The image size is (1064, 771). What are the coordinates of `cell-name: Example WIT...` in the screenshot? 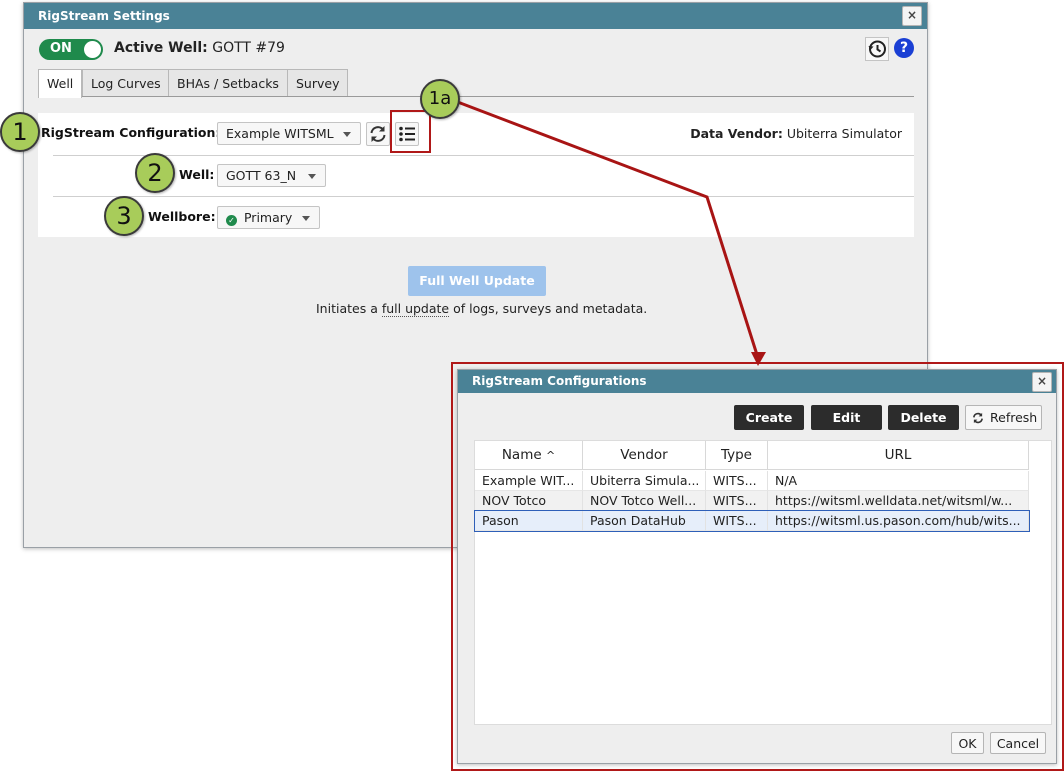 It's located at (529, 481).